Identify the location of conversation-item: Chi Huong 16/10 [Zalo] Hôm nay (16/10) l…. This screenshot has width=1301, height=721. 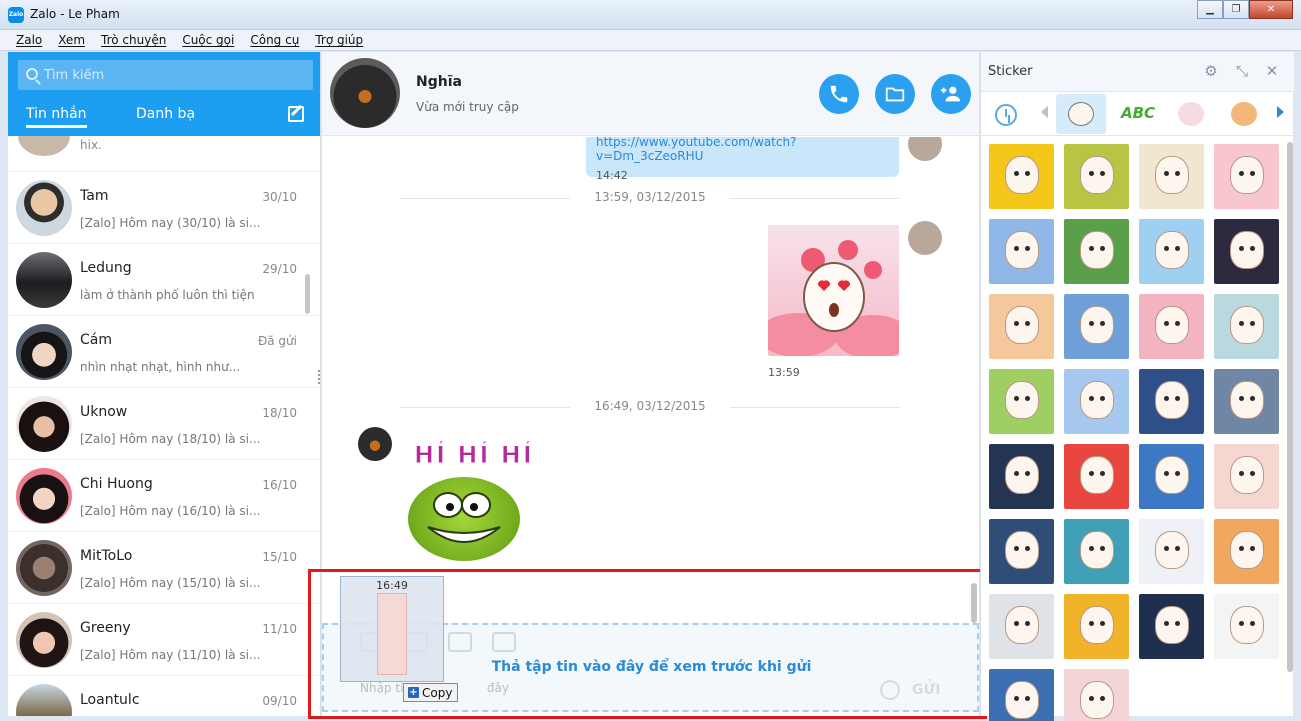
(164, 496).